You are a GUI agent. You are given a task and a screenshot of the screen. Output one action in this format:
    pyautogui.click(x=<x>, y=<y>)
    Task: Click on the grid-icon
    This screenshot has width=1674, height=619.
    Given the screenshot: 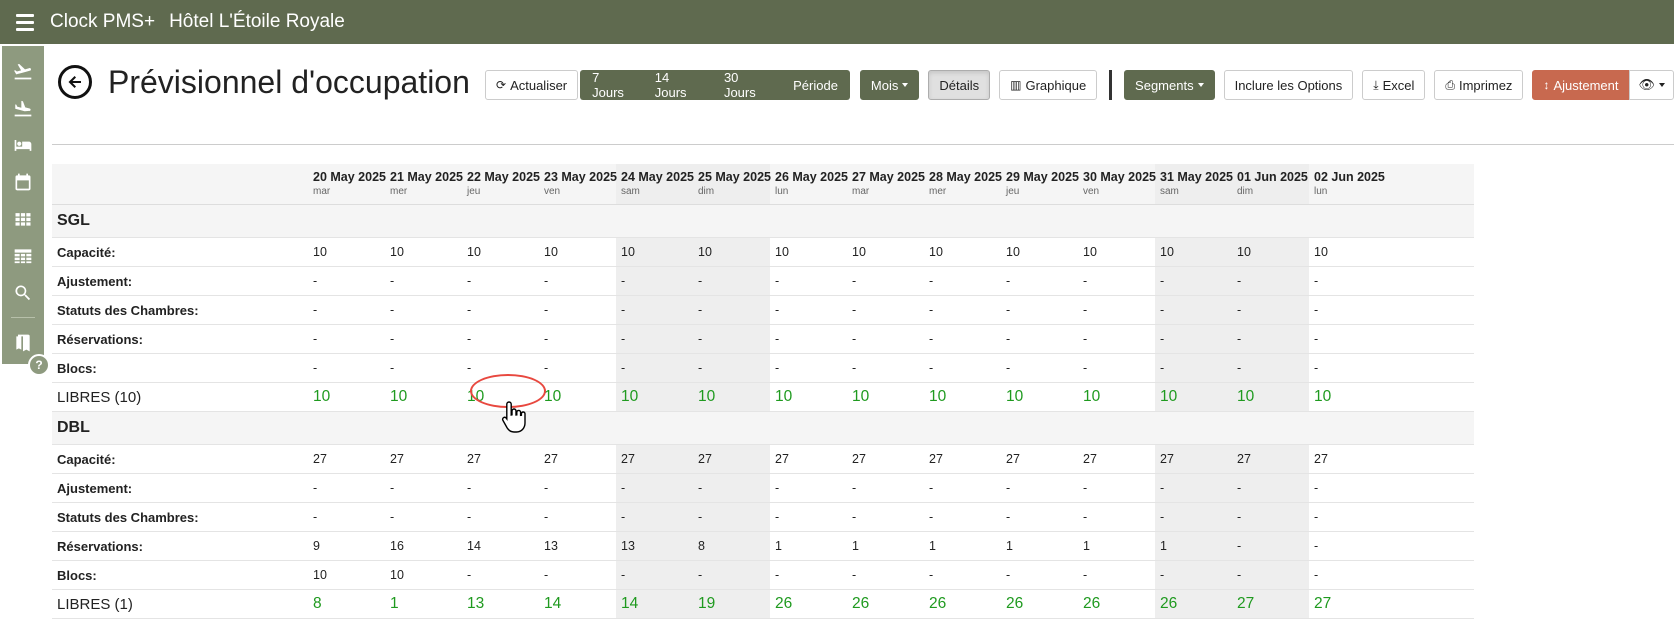 What is the action you would take?
    pyautogui.click(x=23, y=218)
    